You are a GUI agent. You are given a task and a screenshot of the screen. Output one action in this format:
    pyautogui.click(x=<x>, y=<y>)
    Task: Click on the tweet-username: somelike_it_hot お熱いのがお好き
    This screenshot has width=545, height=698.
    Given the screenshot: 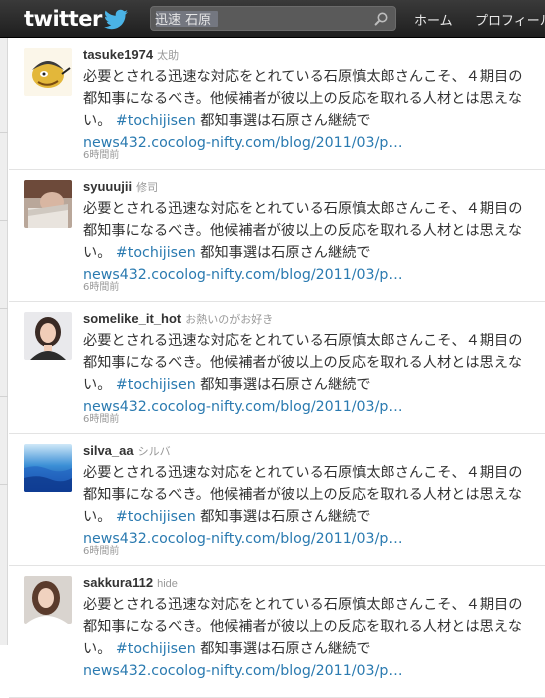 What is the action you would take?
    pyautogui.click(x=178, y=319)
    